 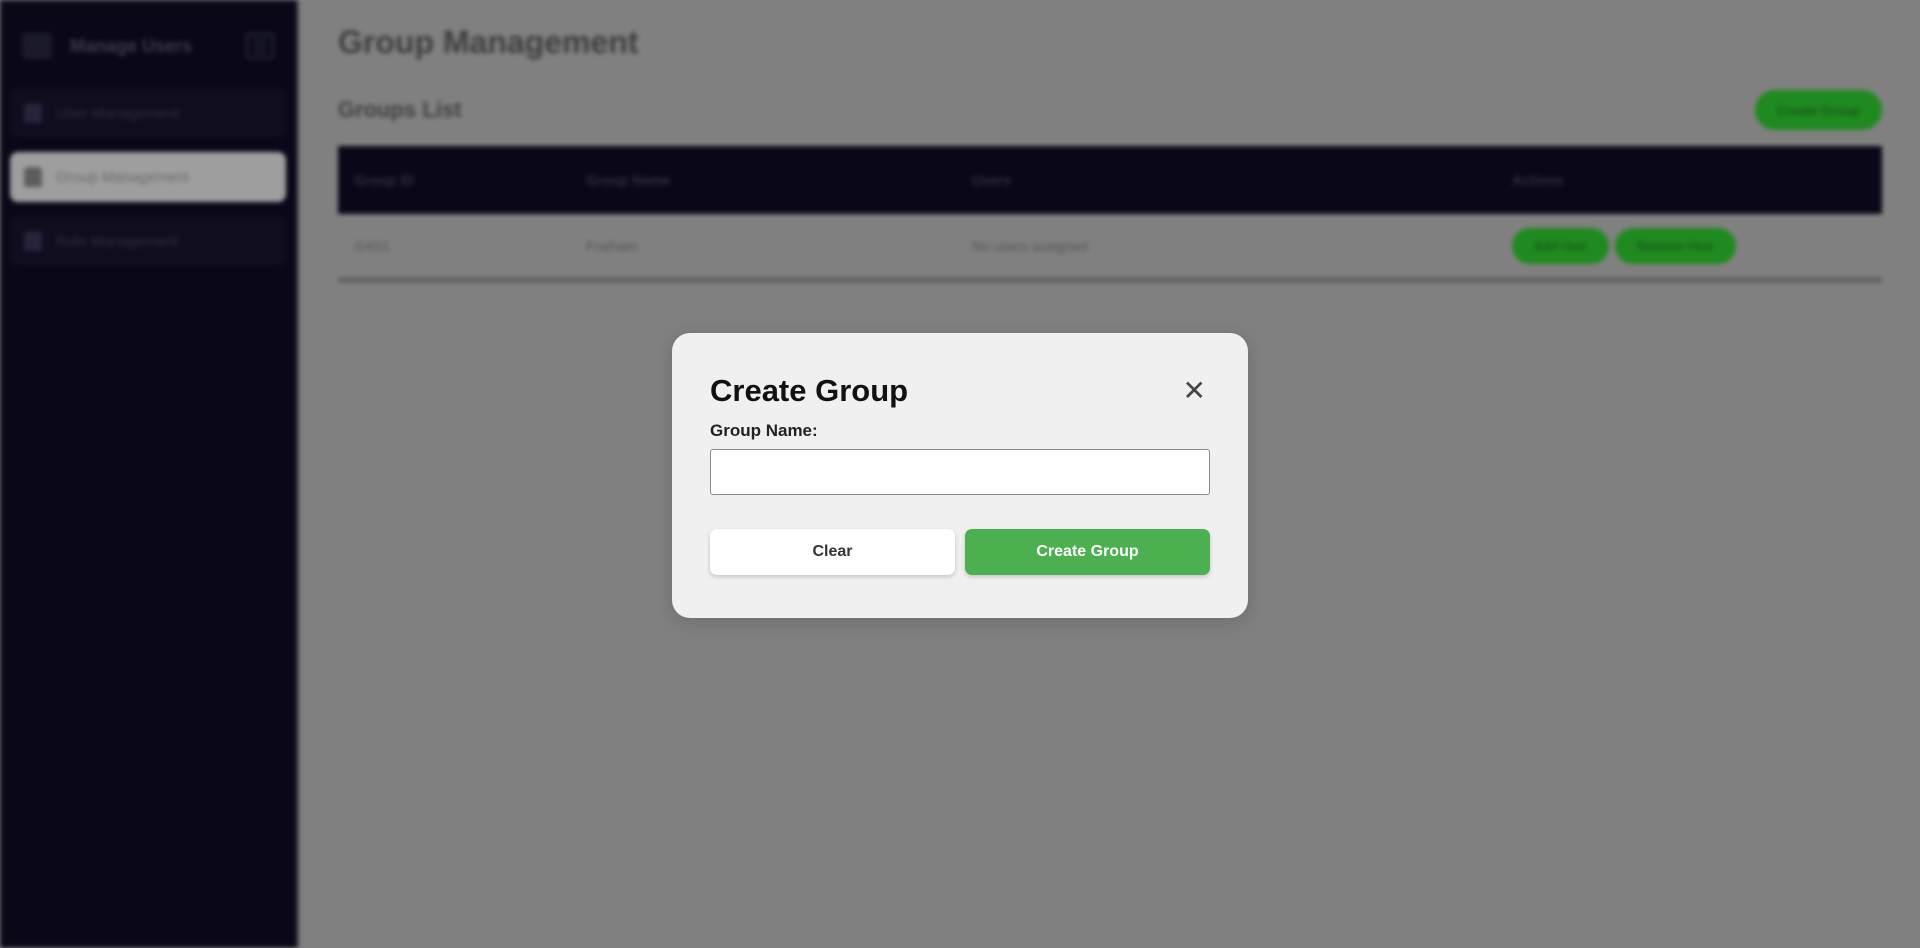 I want to click on modal-actions: Clear Create Group, so click(x=960, y=552).